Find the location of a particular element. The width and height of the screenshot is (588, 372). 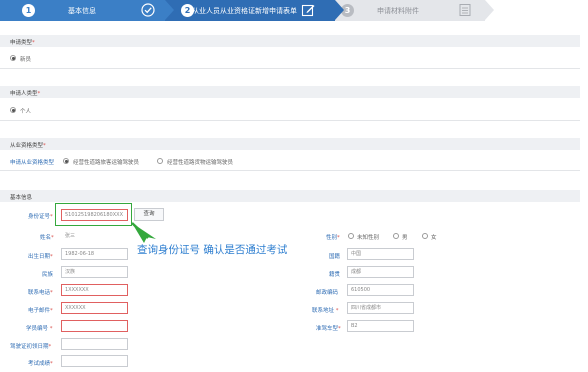

address-input: 四川省成都市 is located at coordinates (380, 308).